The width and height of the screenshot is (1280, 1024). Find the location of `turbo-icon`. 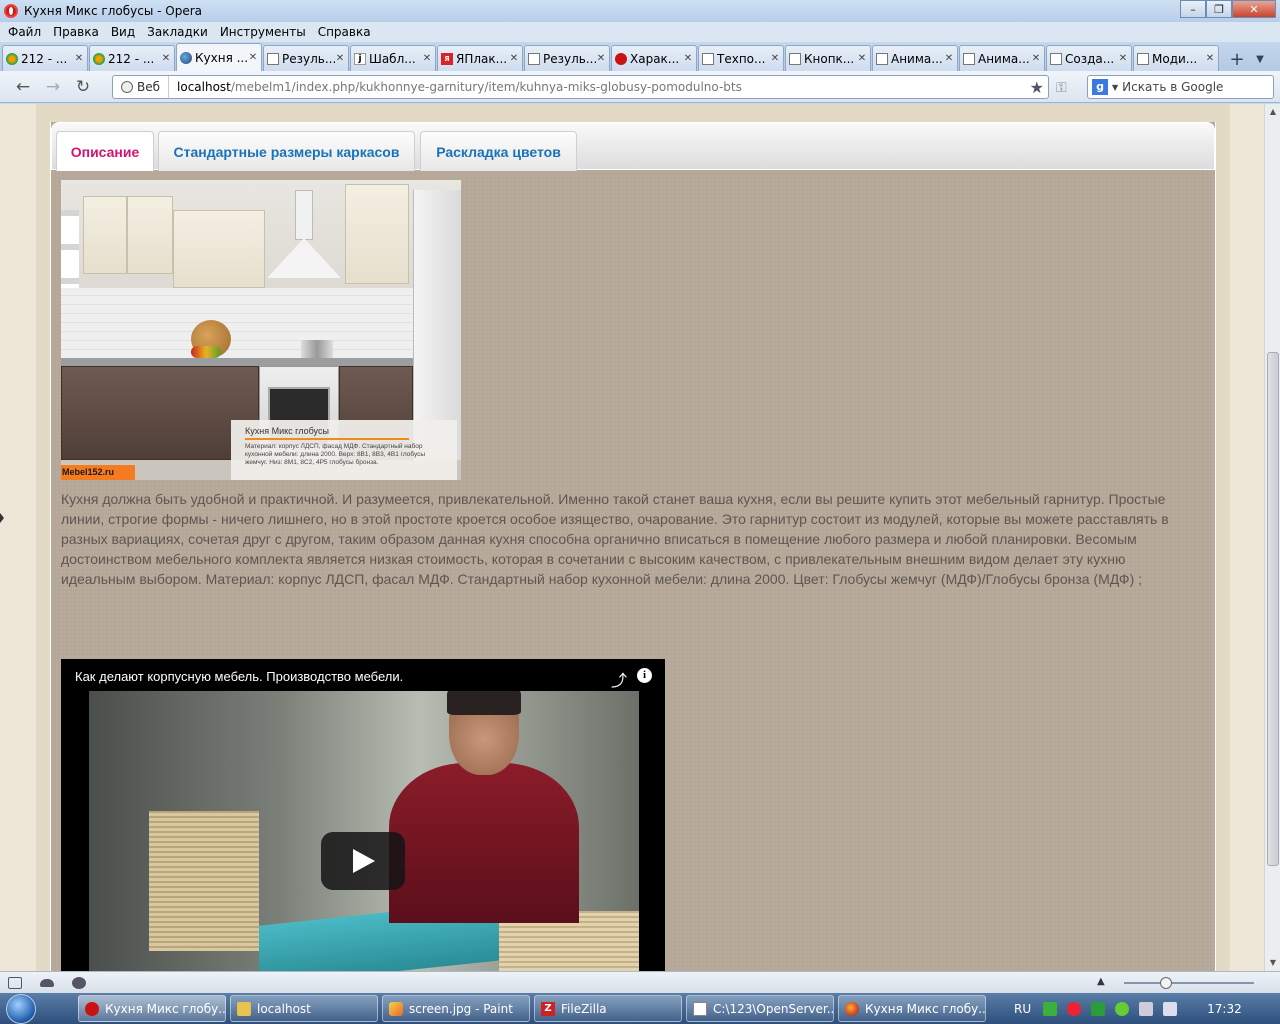

turbo-icon is located at coordinates (79, 982).